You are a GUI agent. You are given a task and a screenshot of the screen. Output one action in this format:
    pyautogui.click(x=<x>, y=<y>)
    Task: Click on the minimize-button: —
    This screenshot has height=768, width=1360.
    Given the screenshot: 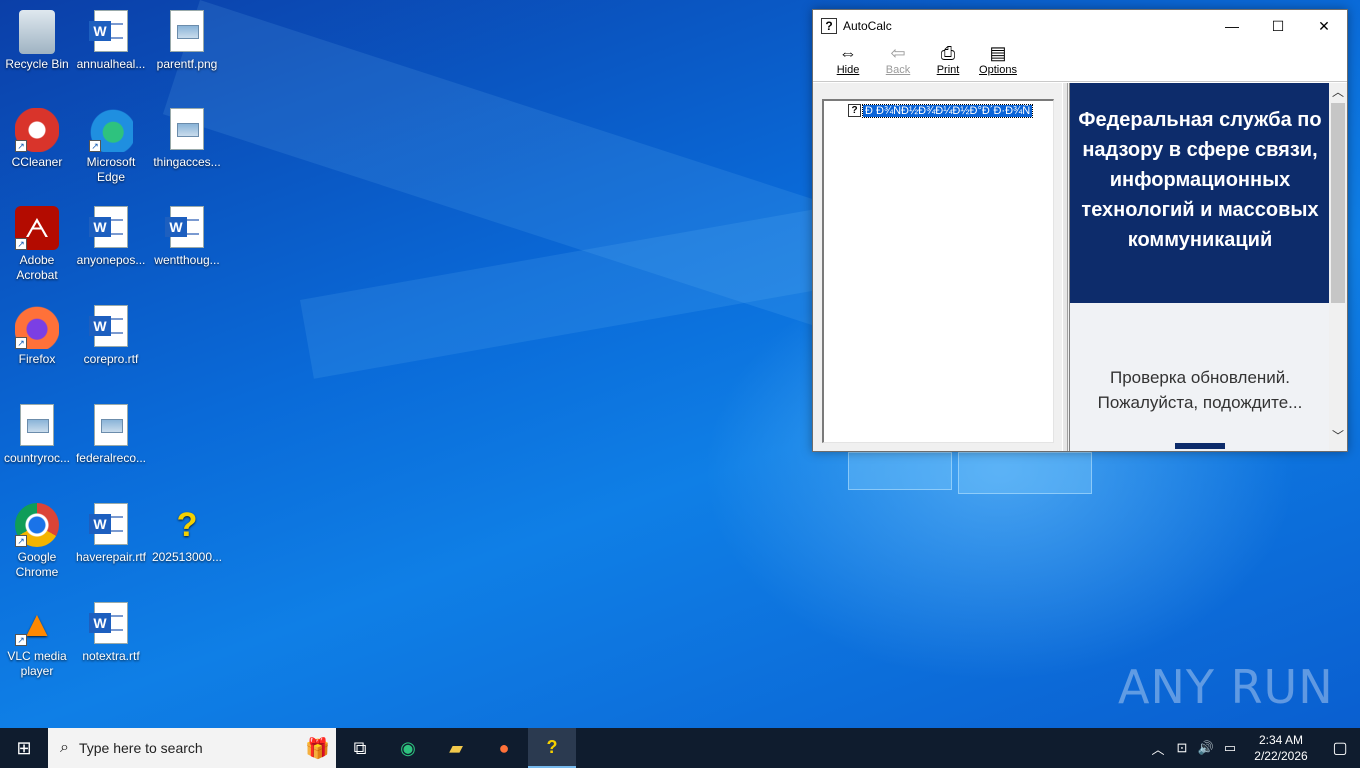 What is the action you would take?
    pyautogui.click(x=1232, y=26)
    